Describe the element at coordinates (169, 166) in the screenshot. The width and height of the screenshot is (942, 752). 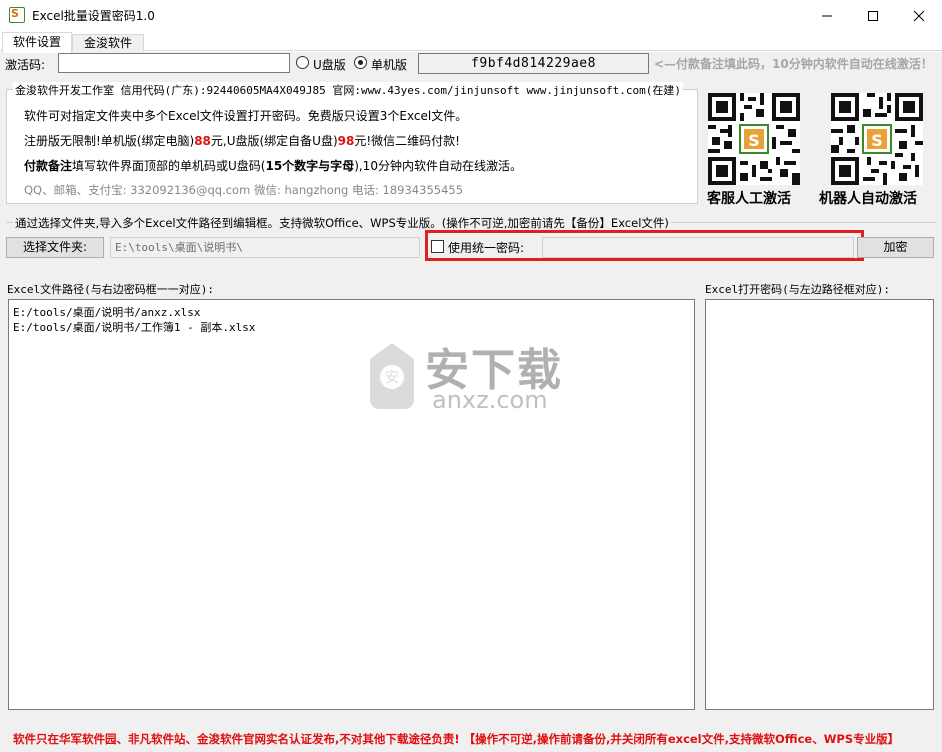
I see `payment-note-text-a: 填写软件界面顶部的单机码或U盘码(` at that location.